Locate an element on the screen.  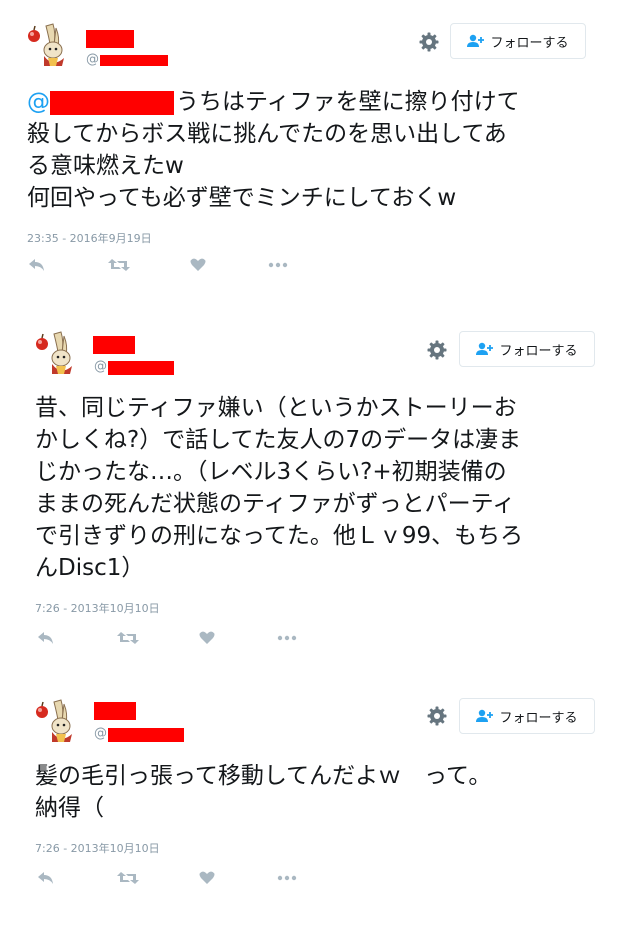
follow-label: フォローする is located at coordinates (538, 718).